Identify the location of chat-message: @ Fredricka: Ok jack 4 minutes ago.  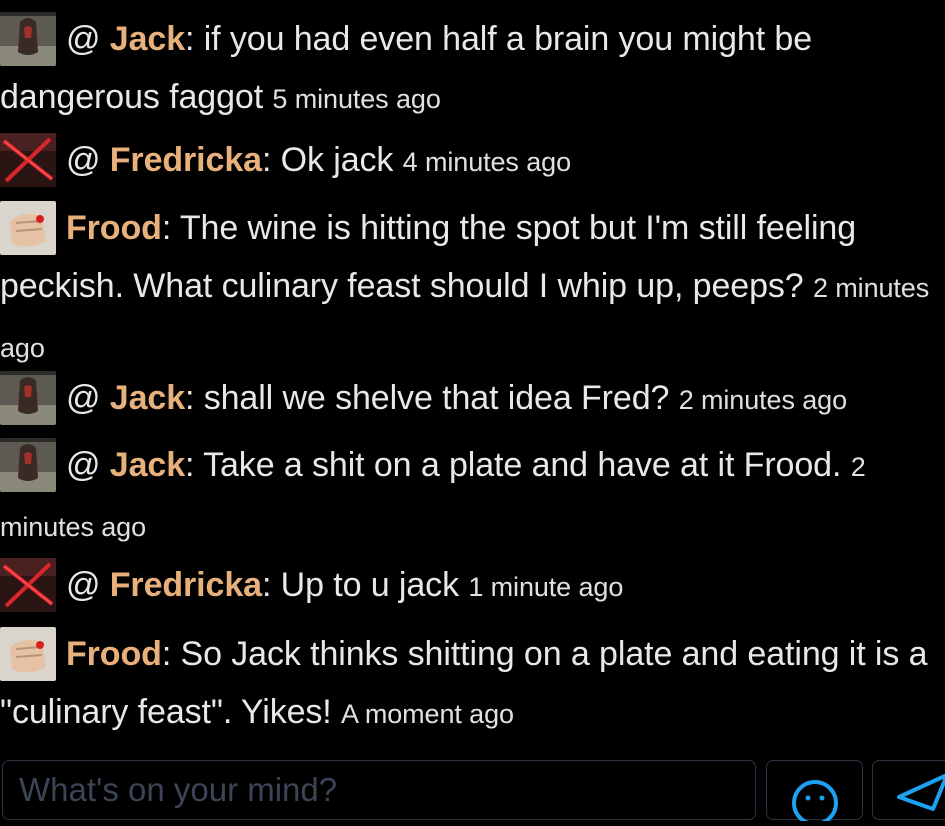
(472, 161).